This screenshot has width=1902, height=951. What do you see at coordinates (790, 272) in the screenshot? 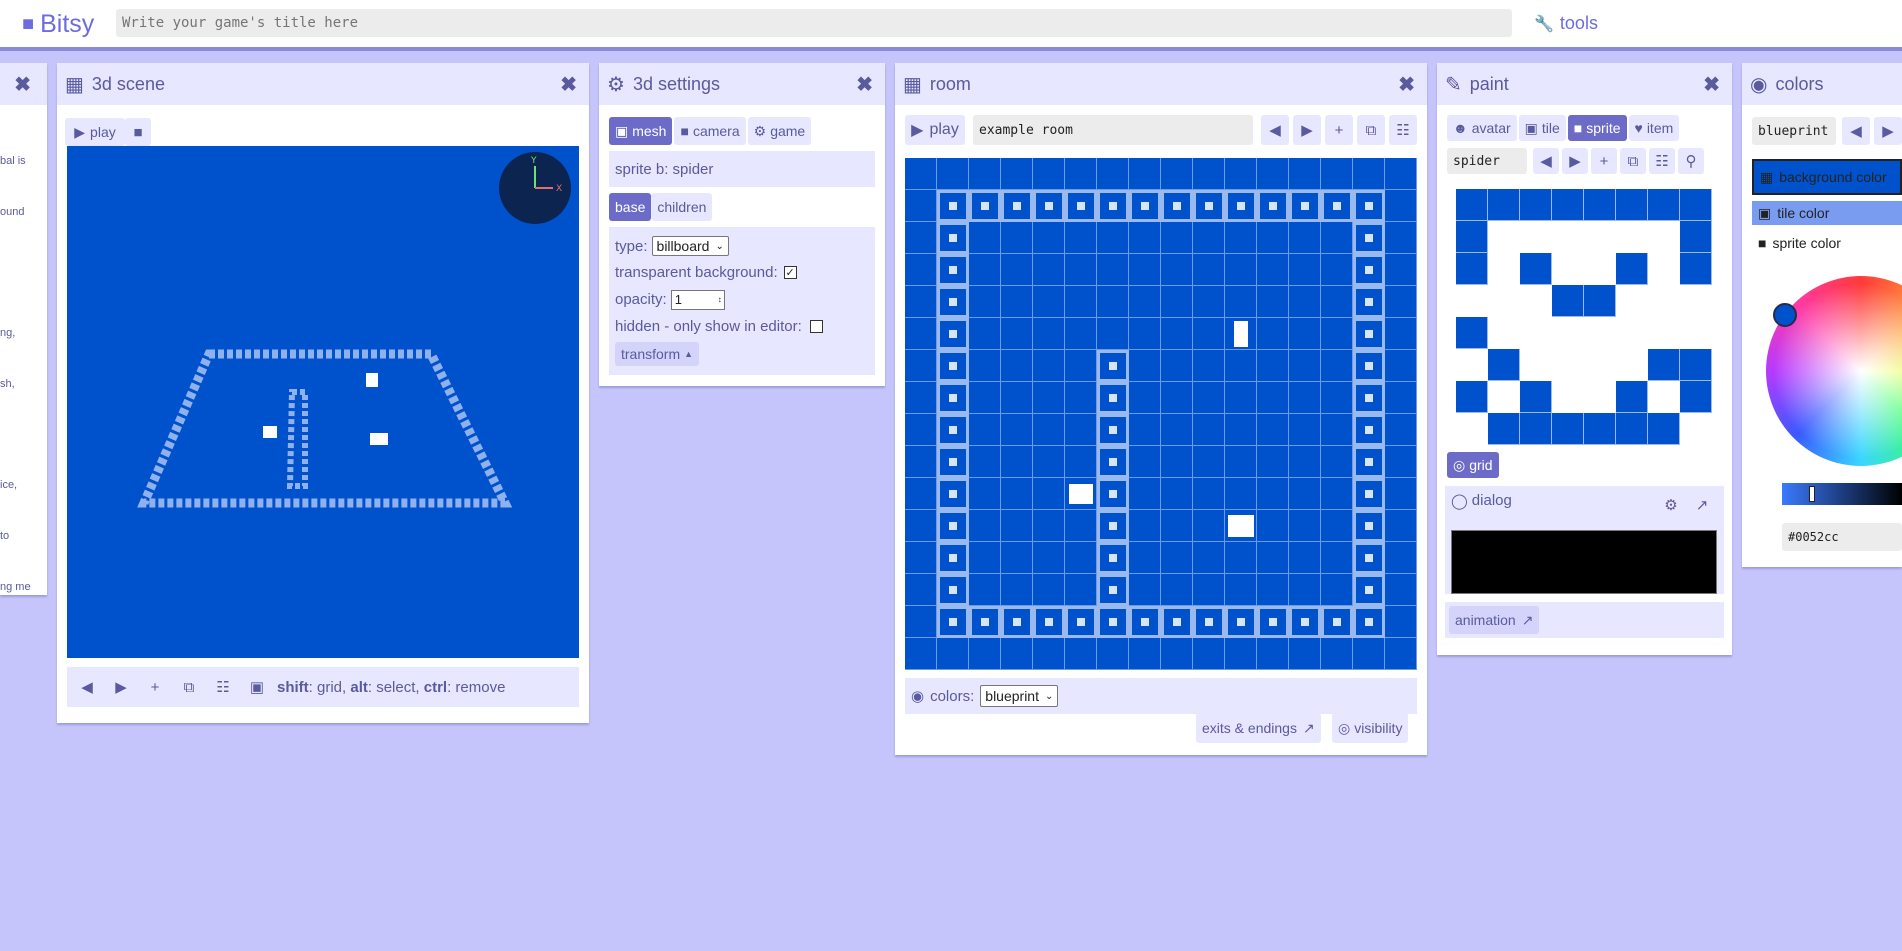
I see `transparent-checkbox: ✓` at bounding box center [790, 272].